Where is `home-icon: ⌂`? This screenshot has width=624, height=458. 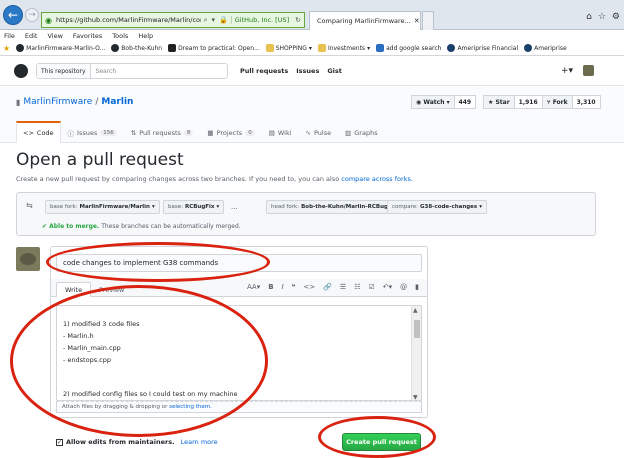
home-icon: ⌂ is located at coordinates (589, 17).